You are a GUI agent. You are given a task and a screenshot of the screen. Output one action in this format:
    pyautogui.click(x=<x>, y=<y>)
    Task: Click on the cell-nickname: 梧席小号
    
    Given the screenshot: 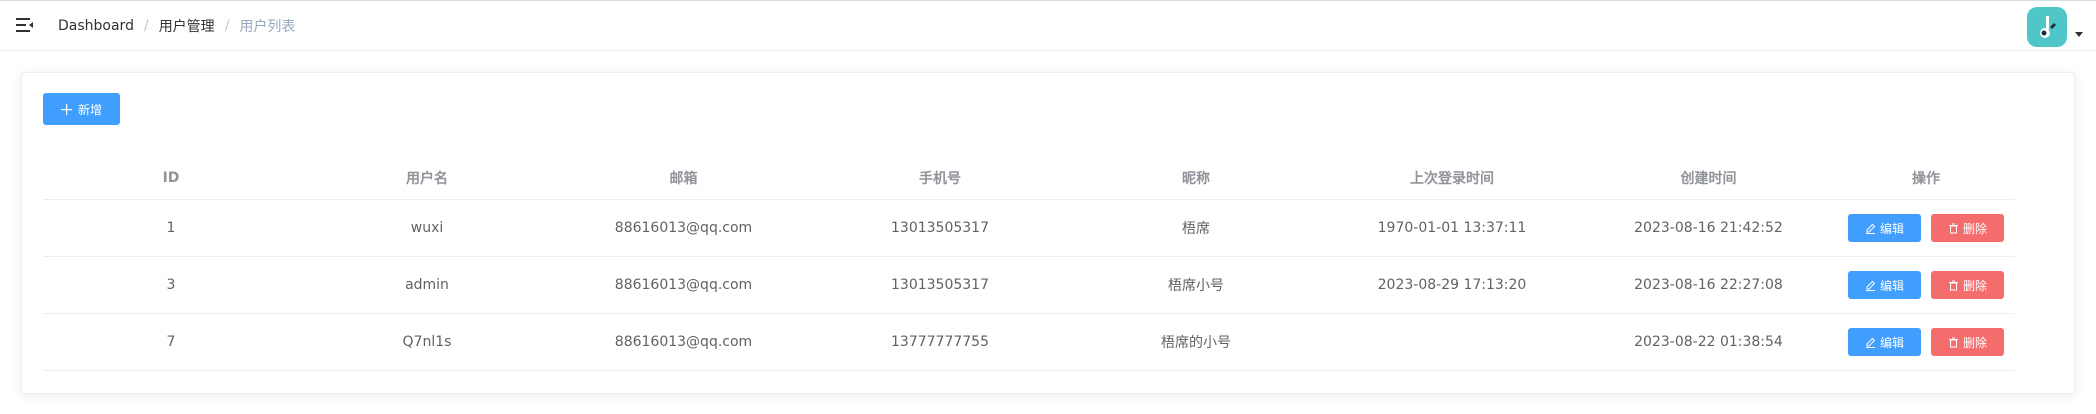 What is the action you would take?
    pyautogui.click(x=1196, y=286)
    